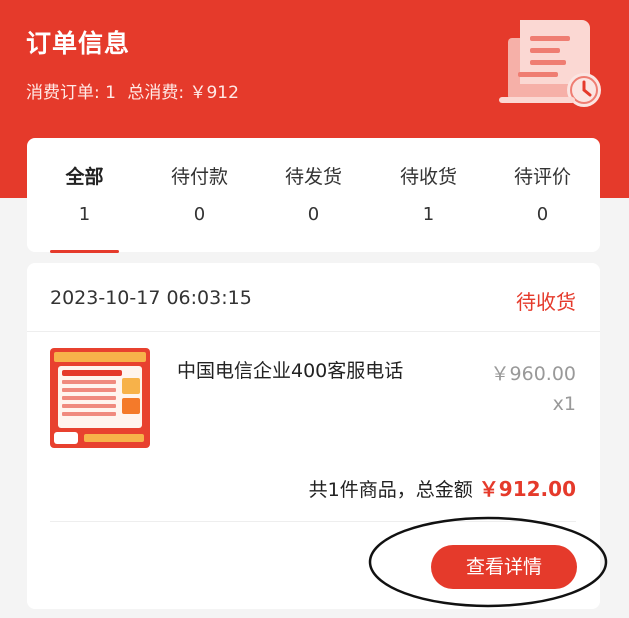 The image size is (629, 618). Describe the element at coordinates (183, 93) in the screenshot. I see `total-spend: 总消费: ￥912` at that location.